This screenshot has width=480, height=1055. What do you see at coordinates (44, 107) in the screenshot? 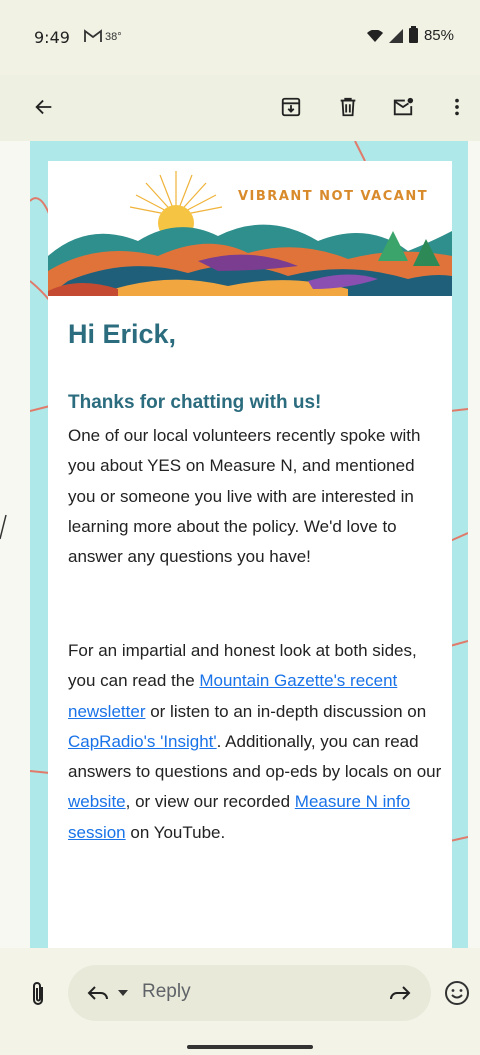
I see `back-arrow-icon` at bounding box center [44, 107].